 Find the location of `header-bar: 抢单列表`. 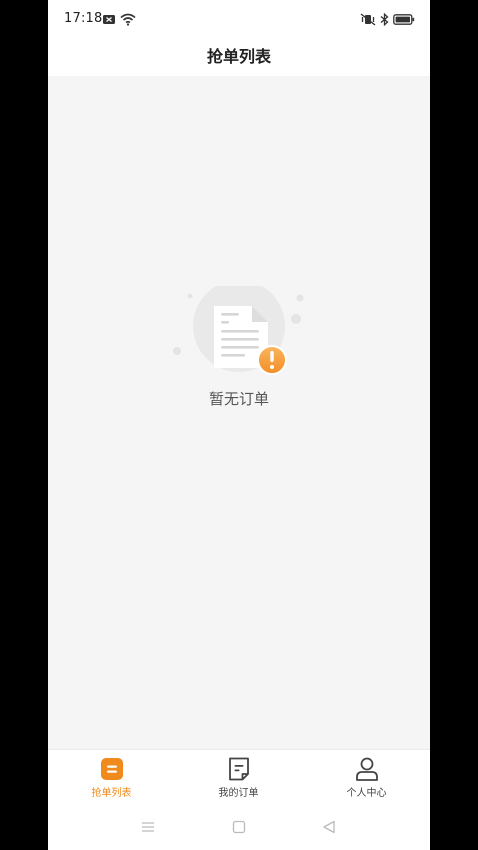

header-bar: 抢单列表 is located at coordinates (239, 57).